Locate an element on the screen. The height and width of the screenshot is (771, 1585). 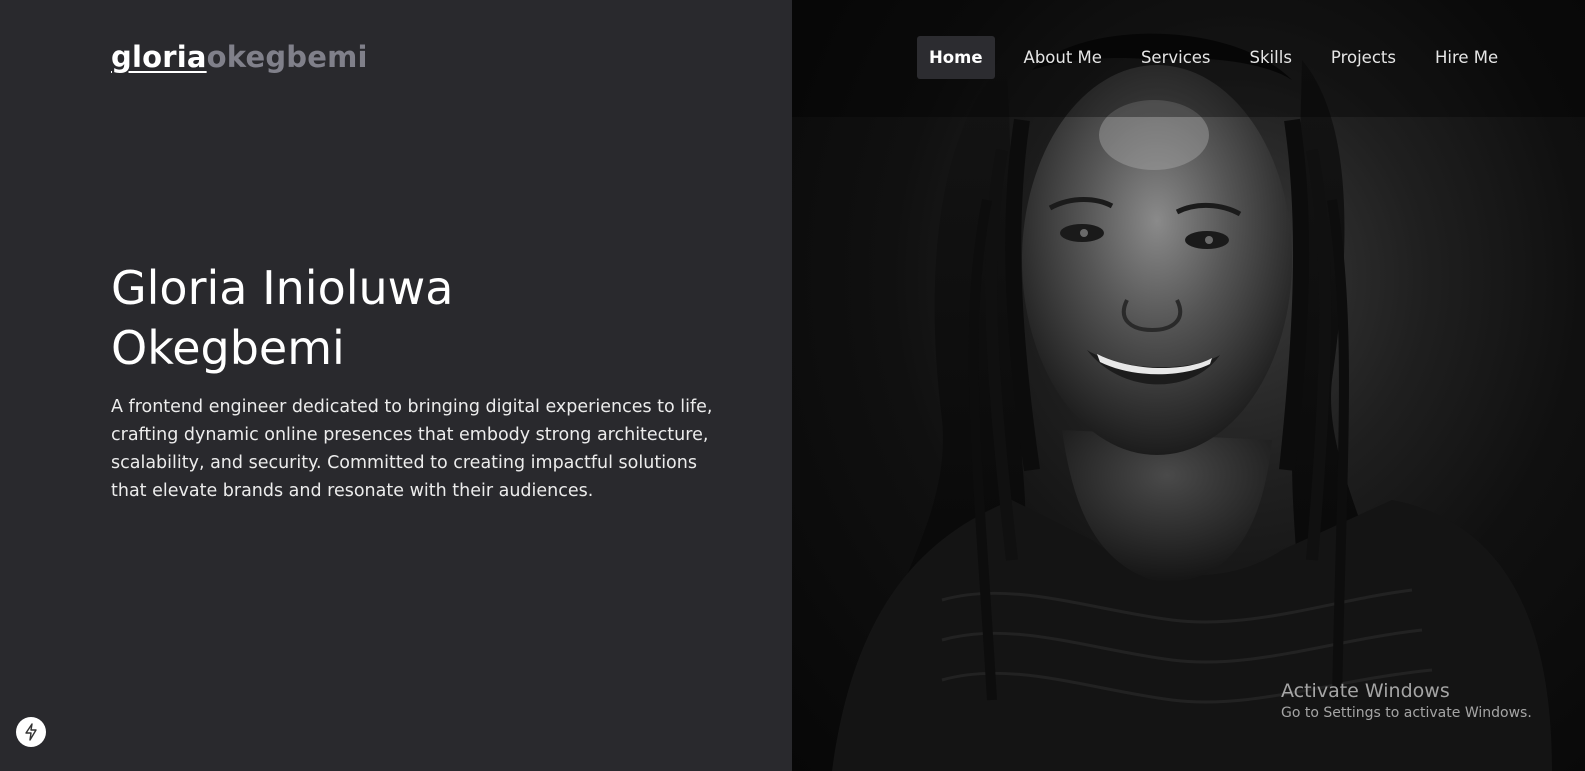
nav-home: Home is located at coordinates (956, 57).